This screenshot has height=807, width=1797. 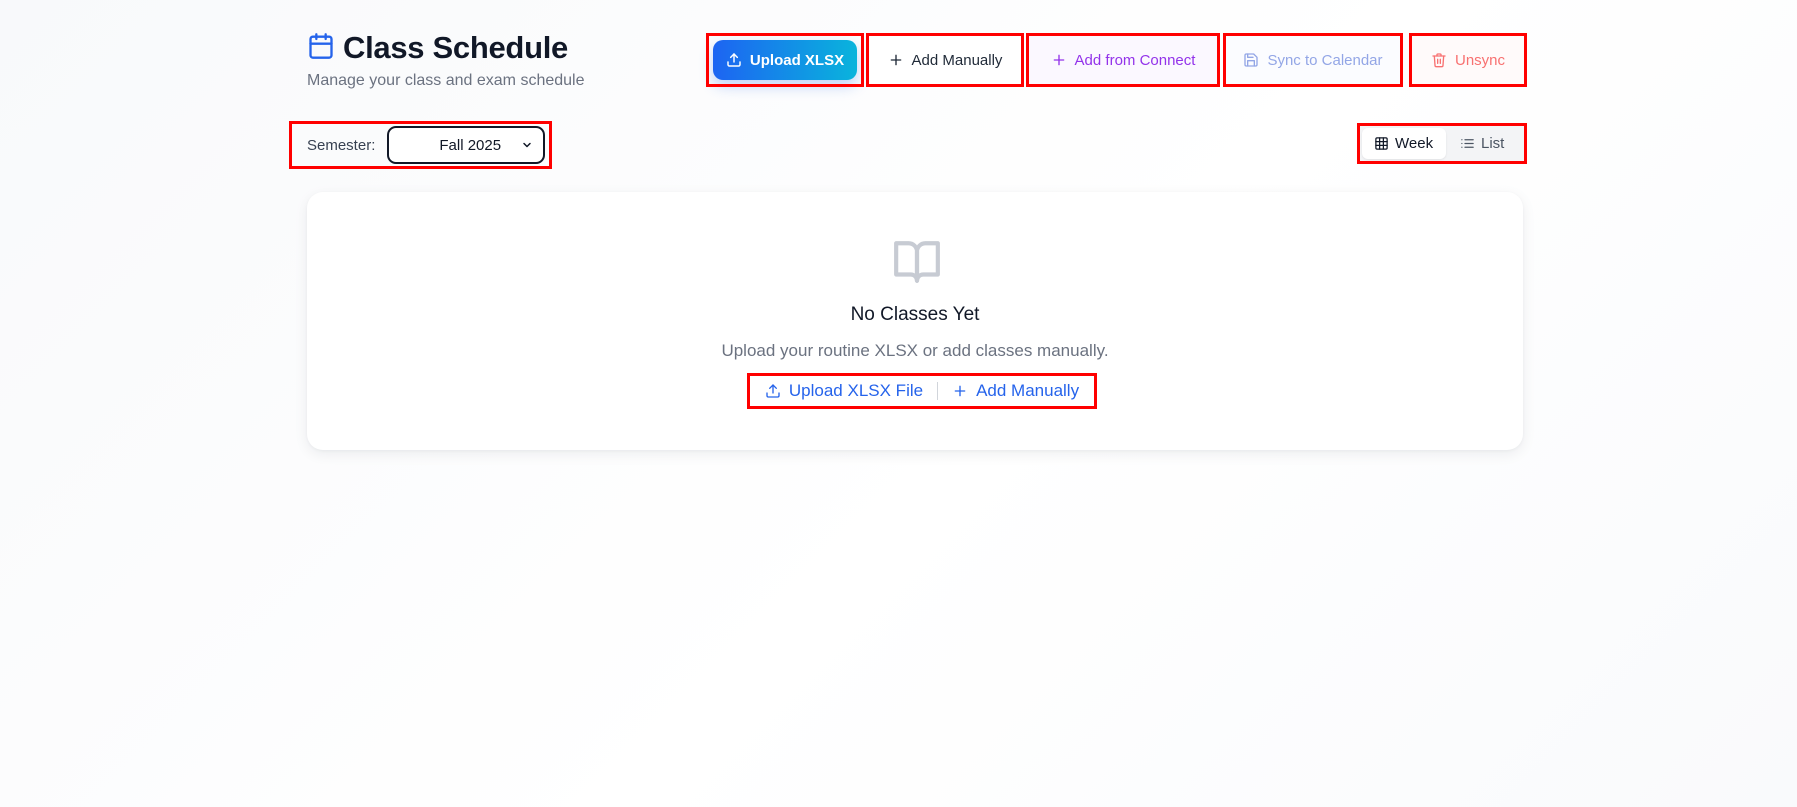 I want to click on week-view-label: Week, so click(x=1414, y=143).